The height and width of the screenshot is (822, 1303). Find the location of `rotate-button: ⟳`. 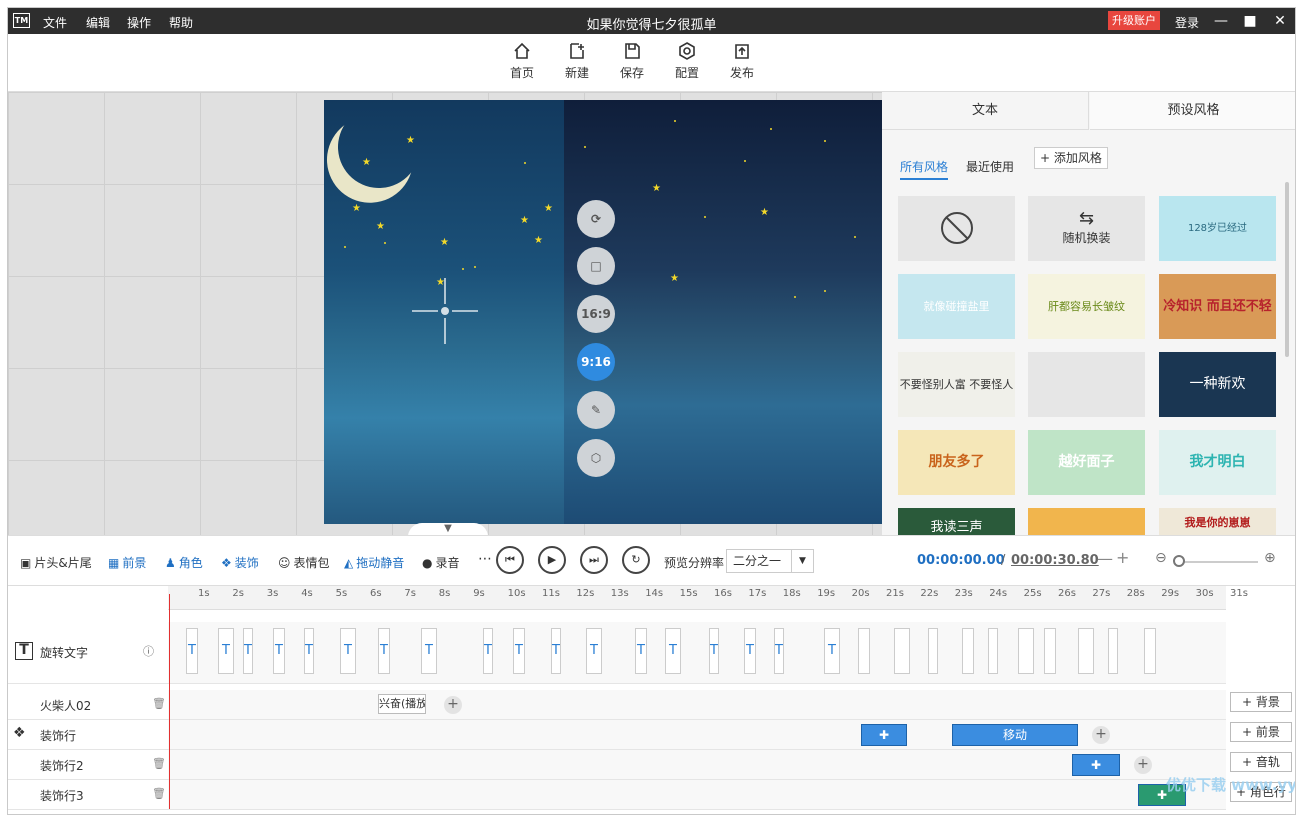

rotate-button: ⟳ is located at coordinates (596, 219).